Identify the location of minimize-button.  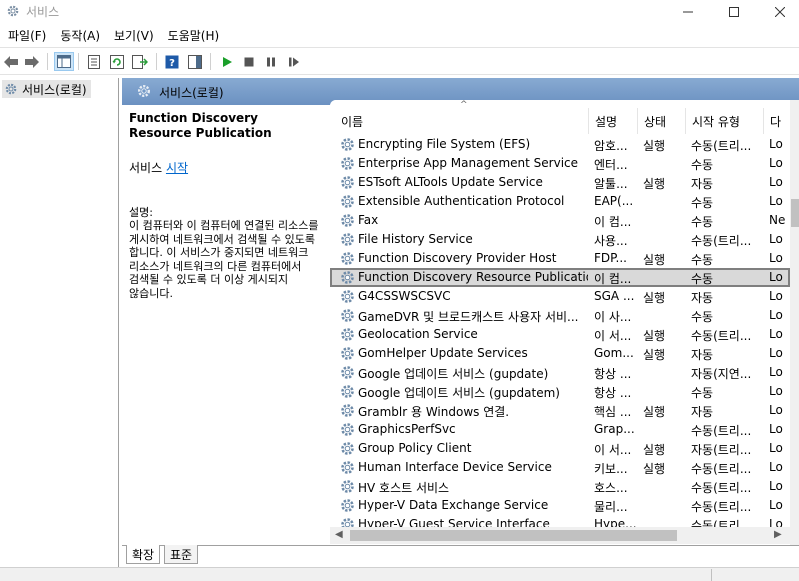
(688, 11).